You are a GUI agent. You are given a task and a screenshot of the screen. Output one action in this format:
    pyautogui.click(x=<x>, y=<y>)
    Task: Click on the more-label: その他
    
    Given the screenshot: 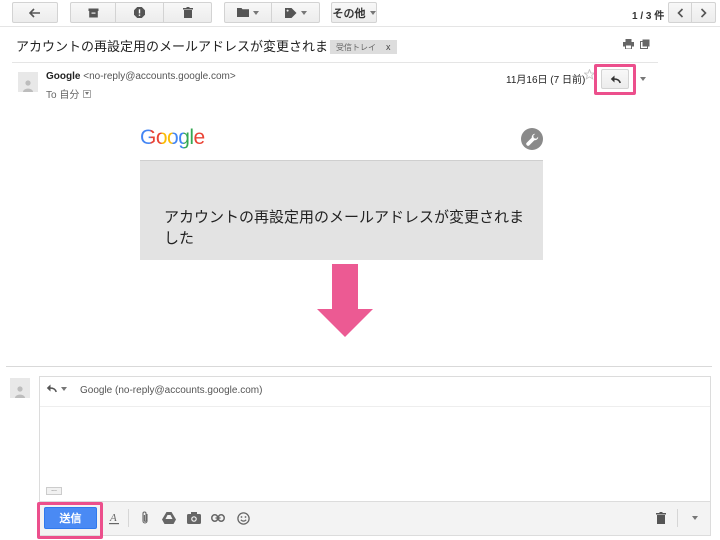 What is the action you would take?
    pyautogui.click(x=349, y=13)
    